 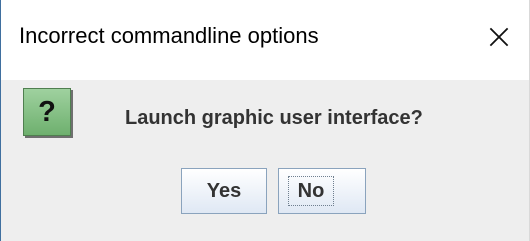 I want to click on close-icon, so click(x=499, y=37).